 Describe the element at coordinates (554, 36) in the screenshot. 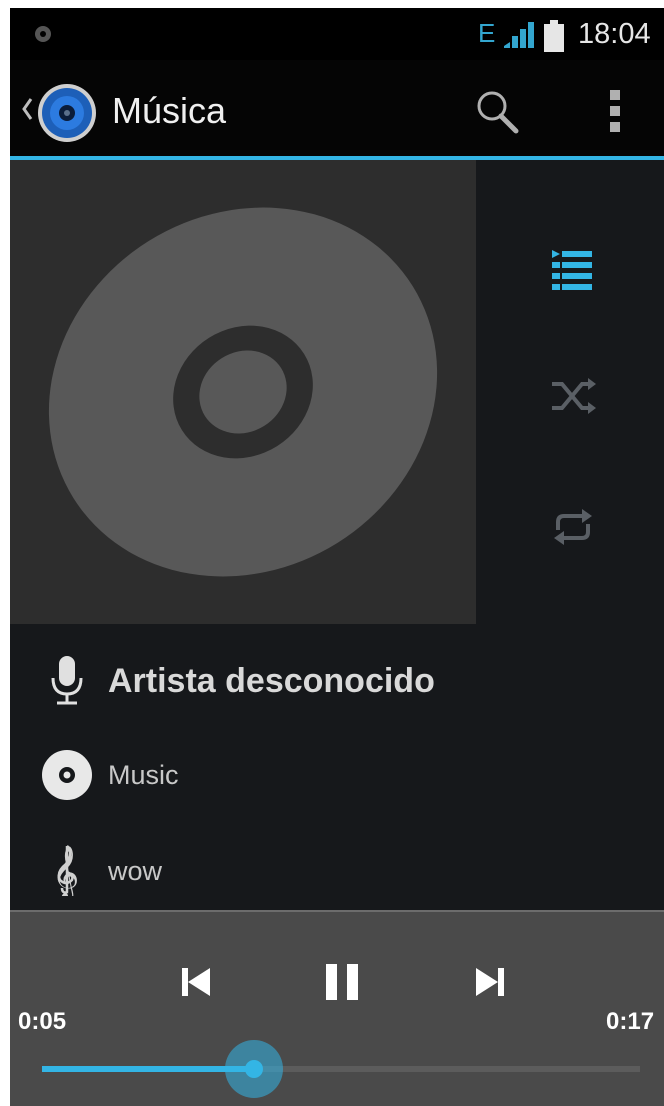

I see `battery-icon` at that location.